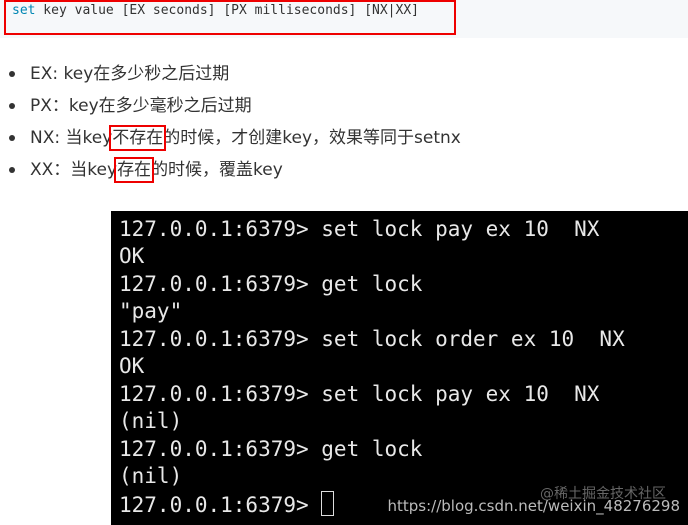  I want to click on item-text: PX：key在多少毫秒之后过期, so click(141, 106).